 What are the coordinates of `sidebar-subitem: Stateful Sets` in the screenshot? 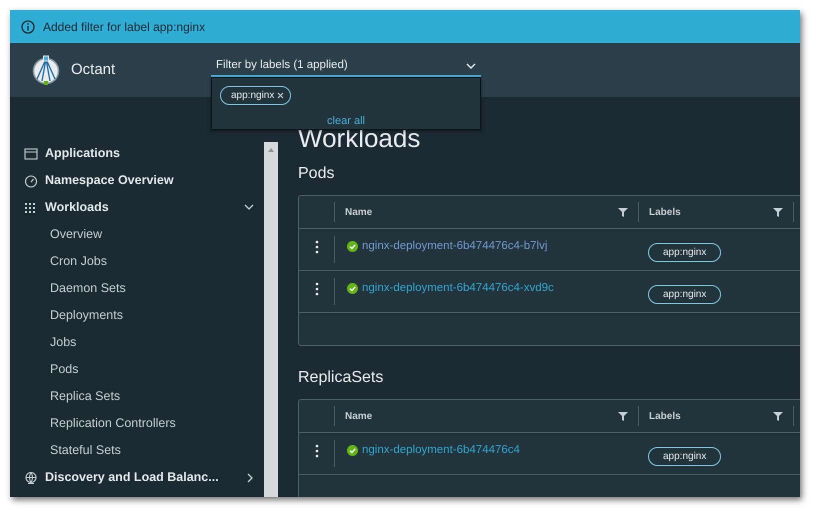 It's located at (137, 450).